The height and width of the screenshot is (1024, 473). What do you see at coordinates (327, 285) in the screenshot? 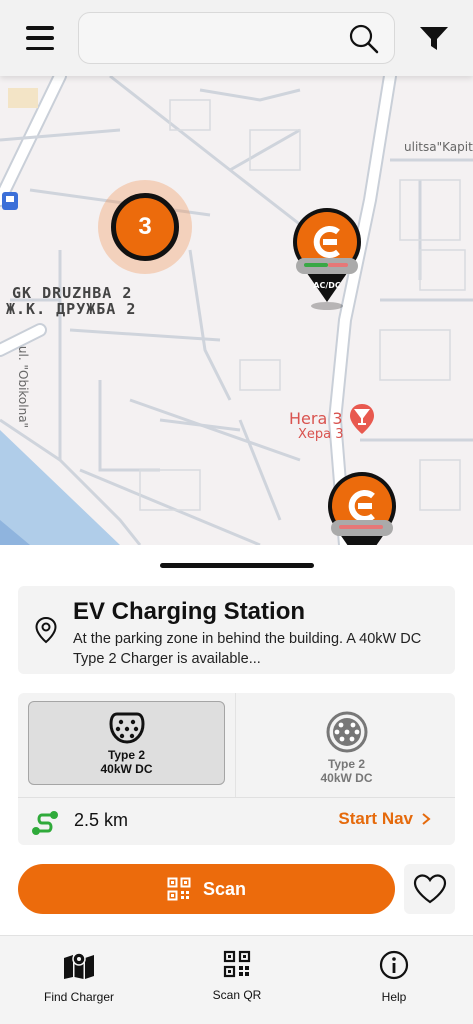
I see `pin-type-label: AC/DC` at bounding box center [327, 285].